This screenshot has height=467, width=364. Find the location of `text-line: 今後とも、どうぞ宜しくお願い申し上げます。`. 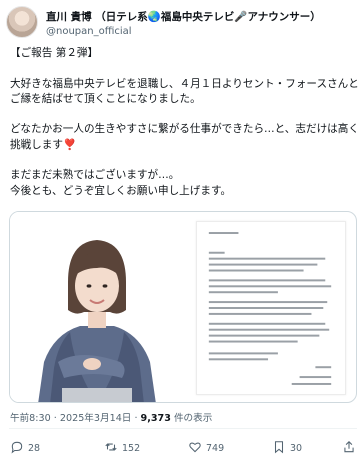

text-line: 今後とも、どうぞ宜しくお願い申し上げます。 is located at coordinates (121, 190).